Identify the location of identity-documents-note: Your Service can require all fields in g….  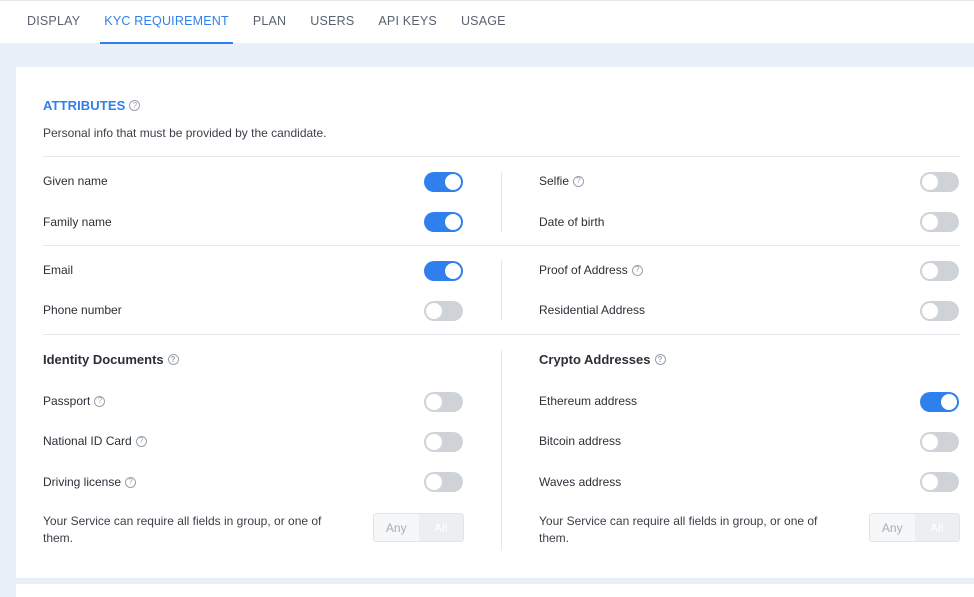
(182, 529).